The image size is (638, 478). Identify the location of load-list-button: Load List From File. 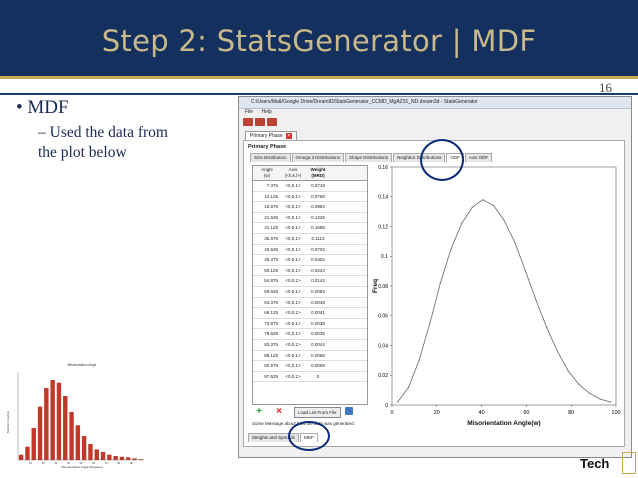
(317, 412).